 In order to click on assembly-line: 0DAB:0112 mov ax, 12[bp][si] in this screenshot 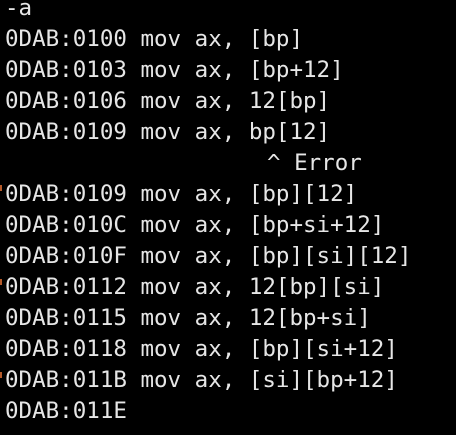, I will do `click(195, 287)`.